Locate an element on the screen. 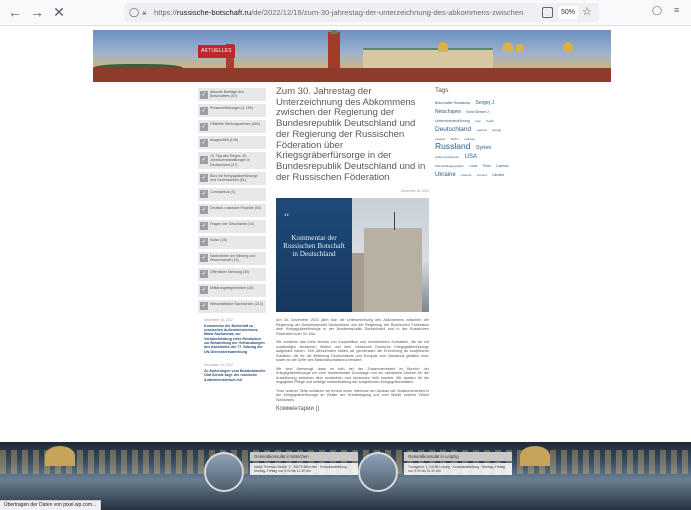 The image size is (691, 510). tag-link: Außenministerium is located at coordinates (447, 157).